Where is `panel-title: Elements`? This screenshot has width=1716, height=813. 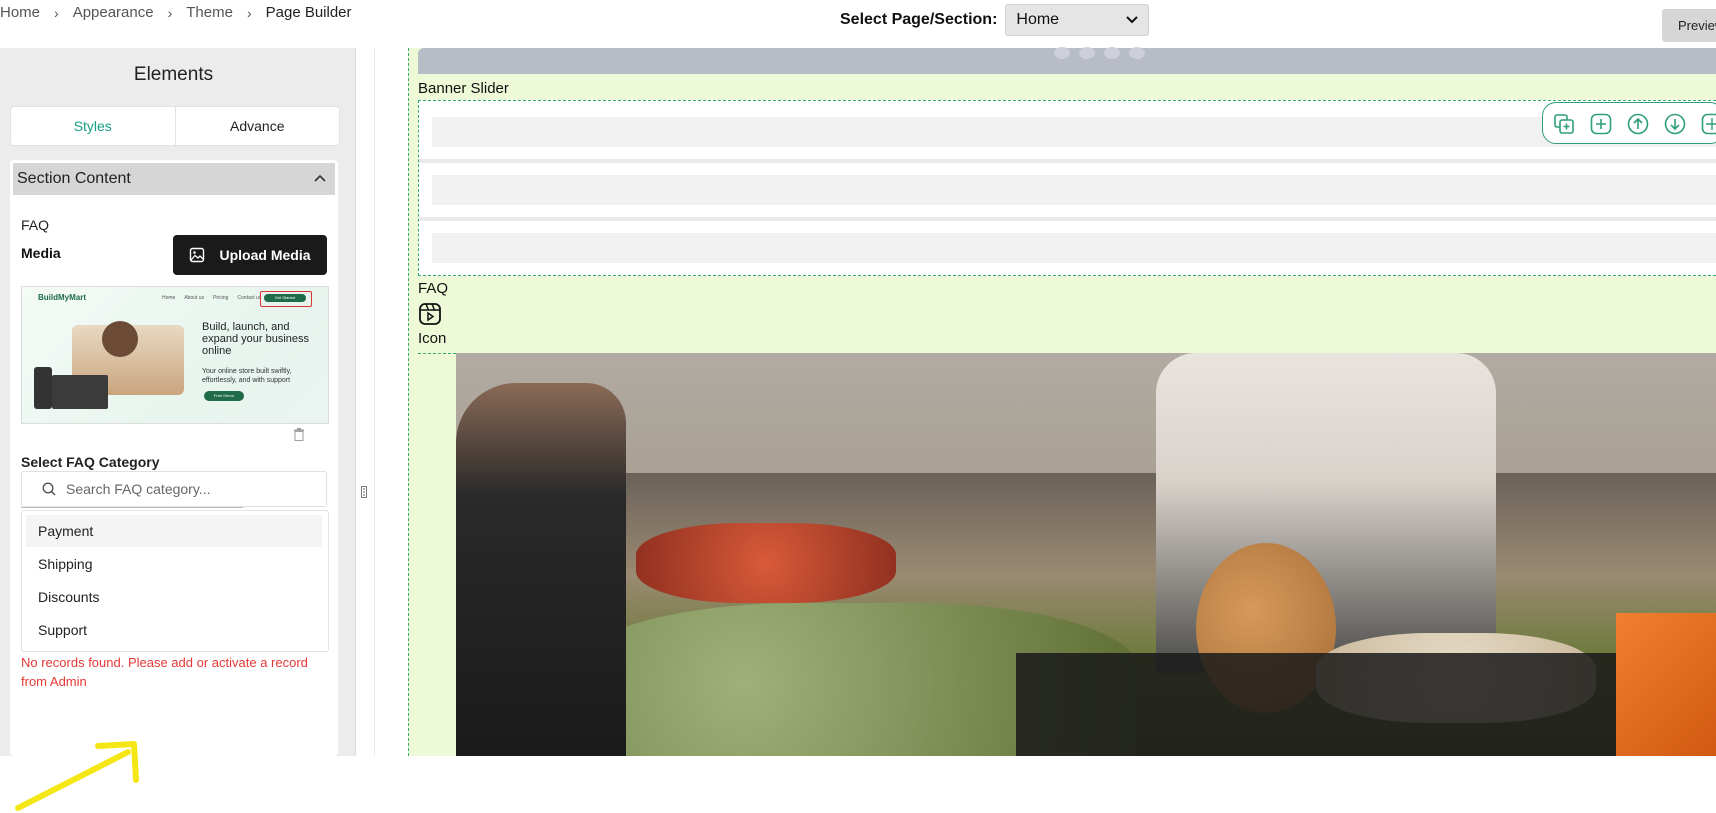
panel-title: Elements is located at coordinates (173, 74).